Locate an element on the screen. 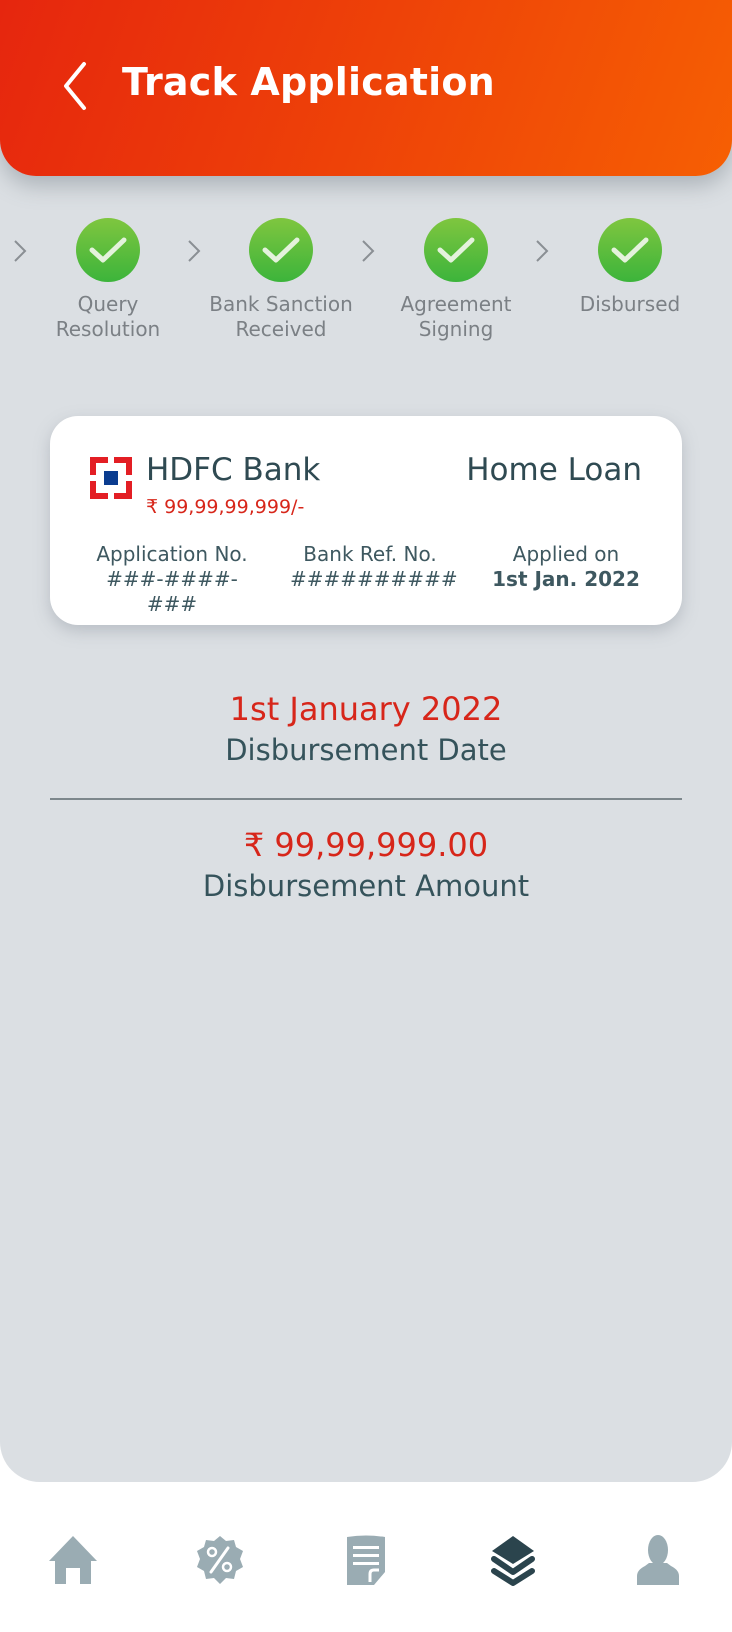 The image size is (732, 1632). loan-type: Home Loan is located at coordinates (554, 470).